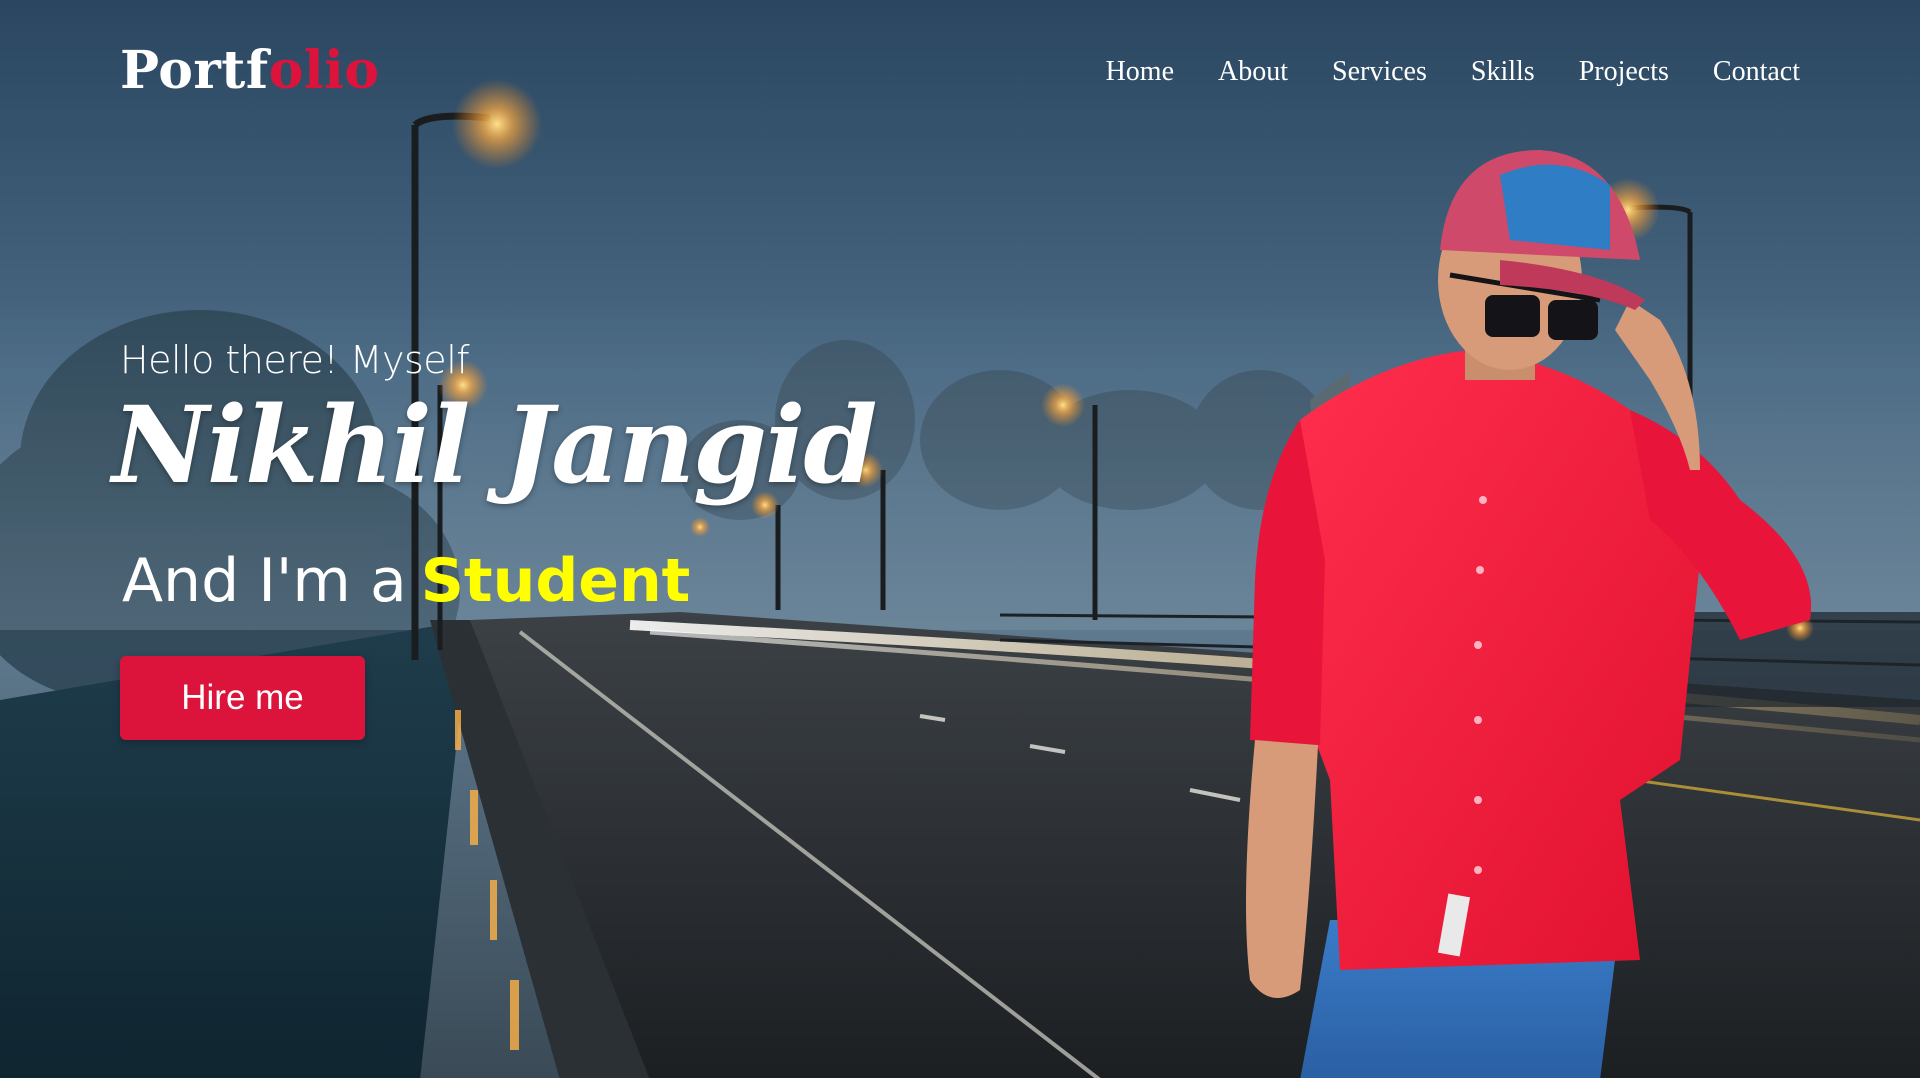  I want to click on logo-text-accent: olio, so click(324, 70).